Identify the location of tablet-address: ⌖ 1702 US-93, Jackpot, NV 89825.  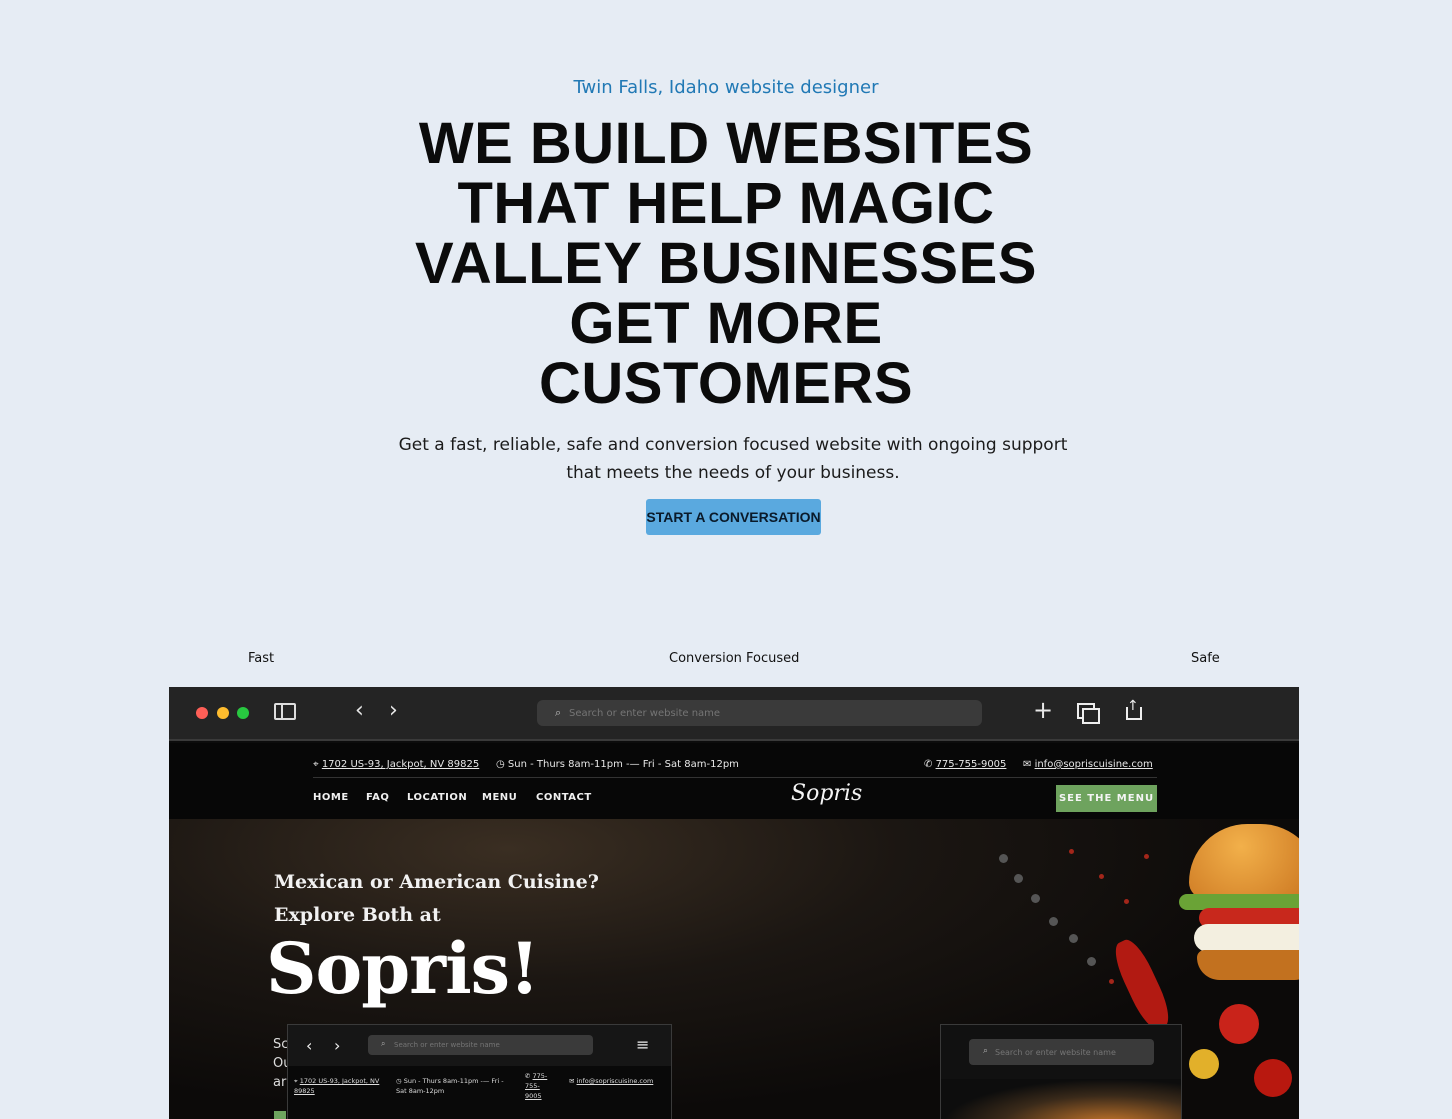
(339, 1086).